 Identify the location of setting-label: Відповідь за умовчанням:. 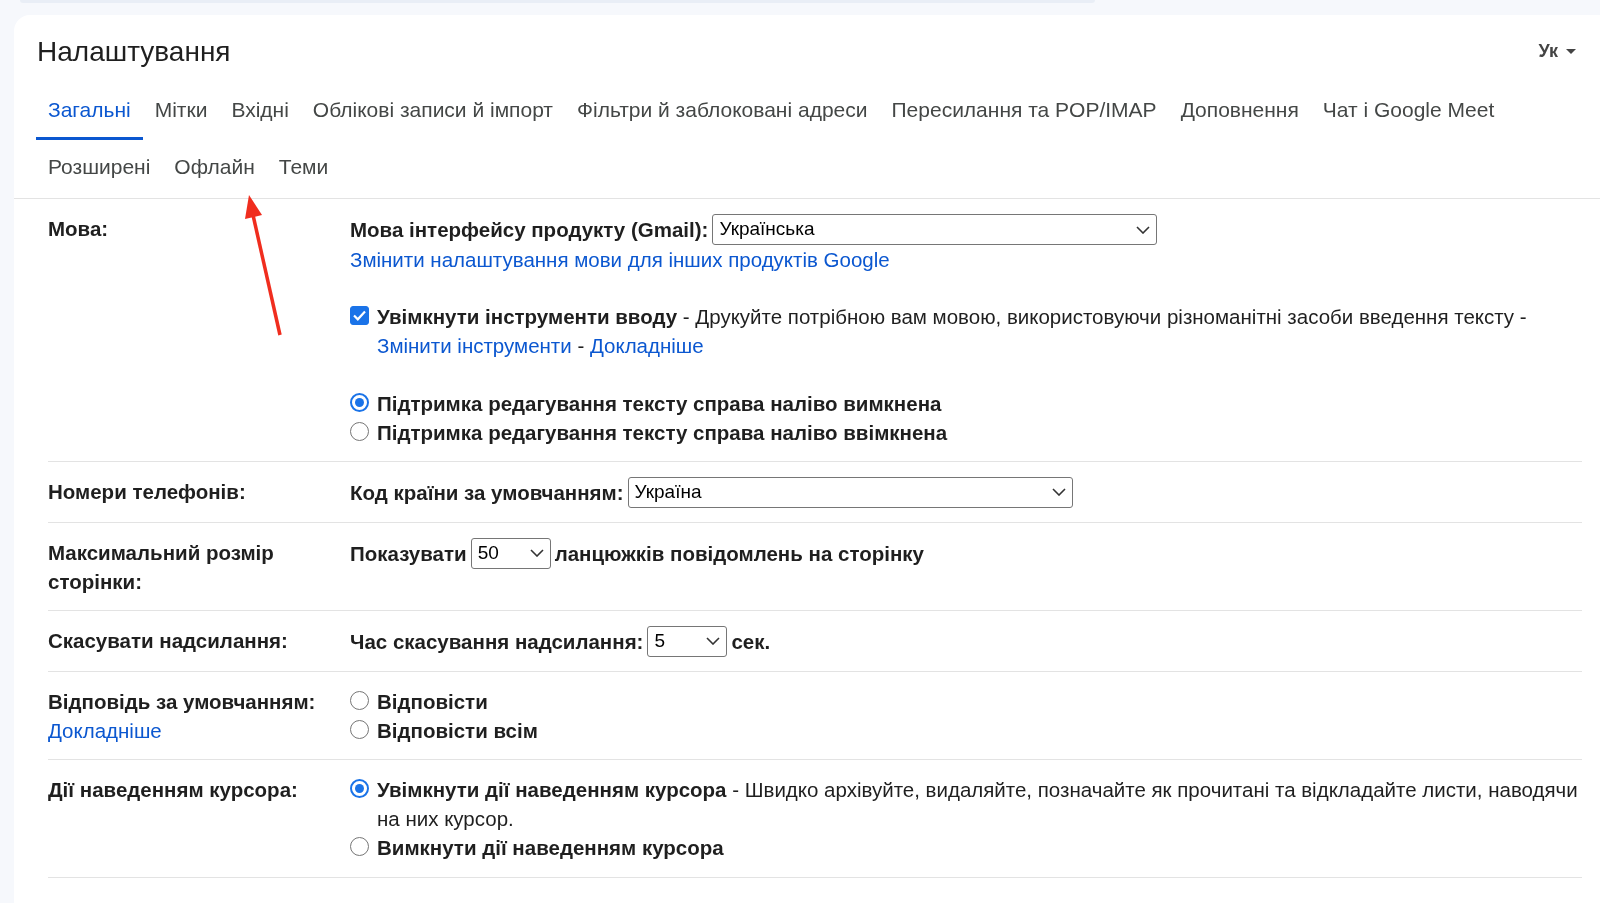
(182, 702).